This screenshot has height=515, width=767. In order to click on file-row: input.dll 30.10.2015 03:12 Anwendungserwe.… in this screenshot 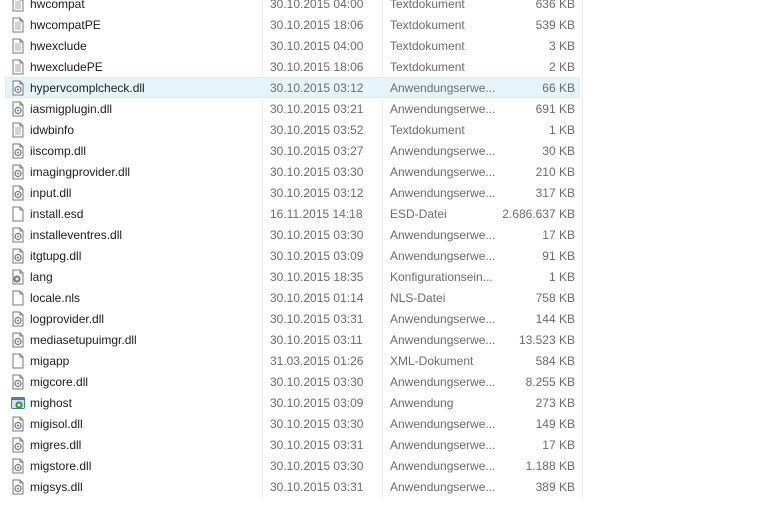, I will do `click(292, 192)`.